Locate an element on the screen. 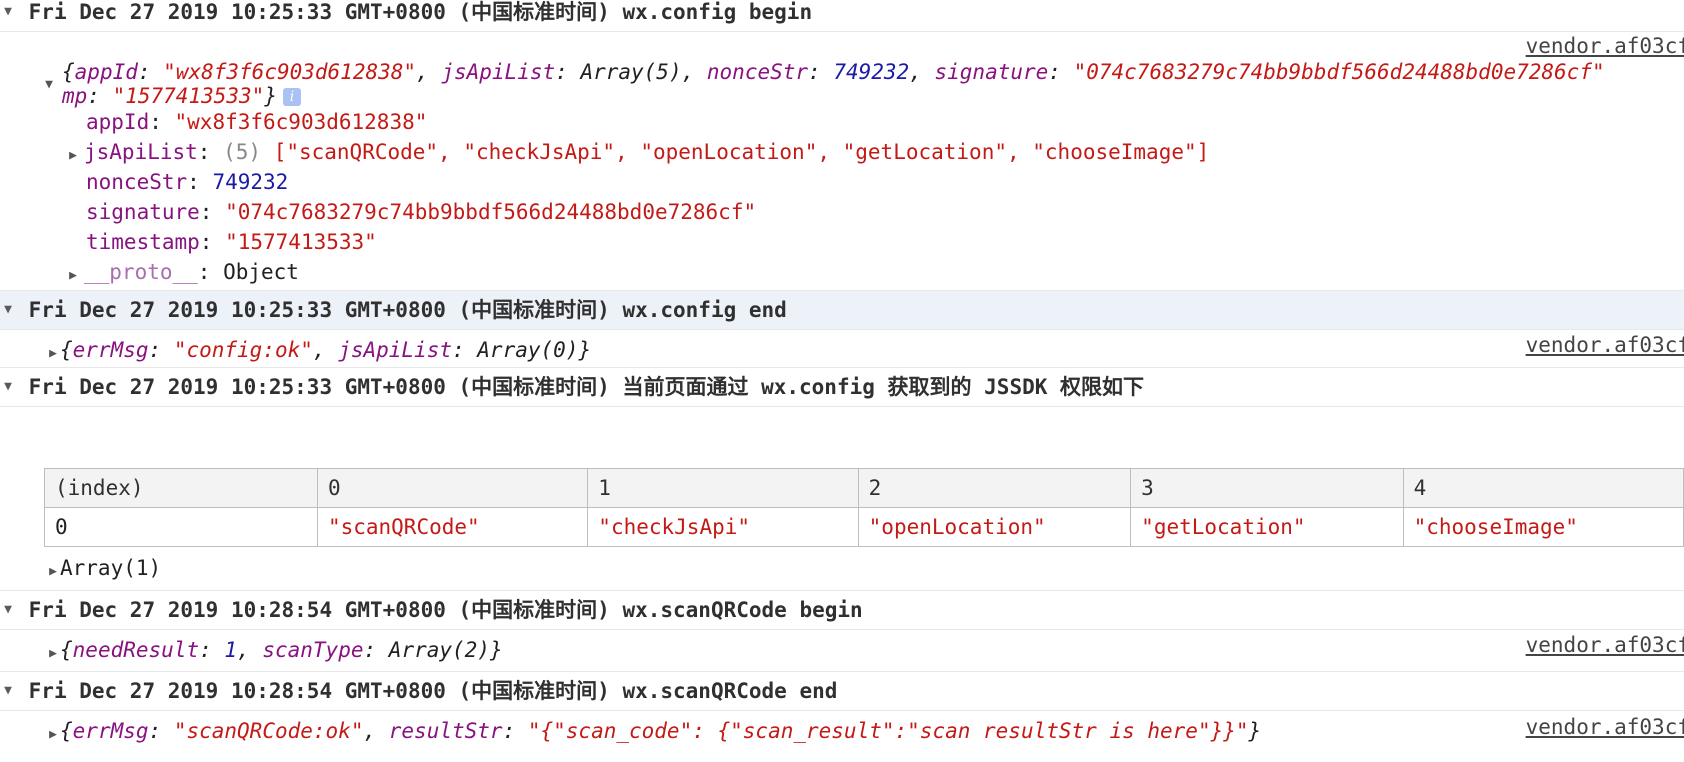 This screenshot has width=1684, height=762. table-cell: "checkJsApi" is located at coordinates (723, 527).